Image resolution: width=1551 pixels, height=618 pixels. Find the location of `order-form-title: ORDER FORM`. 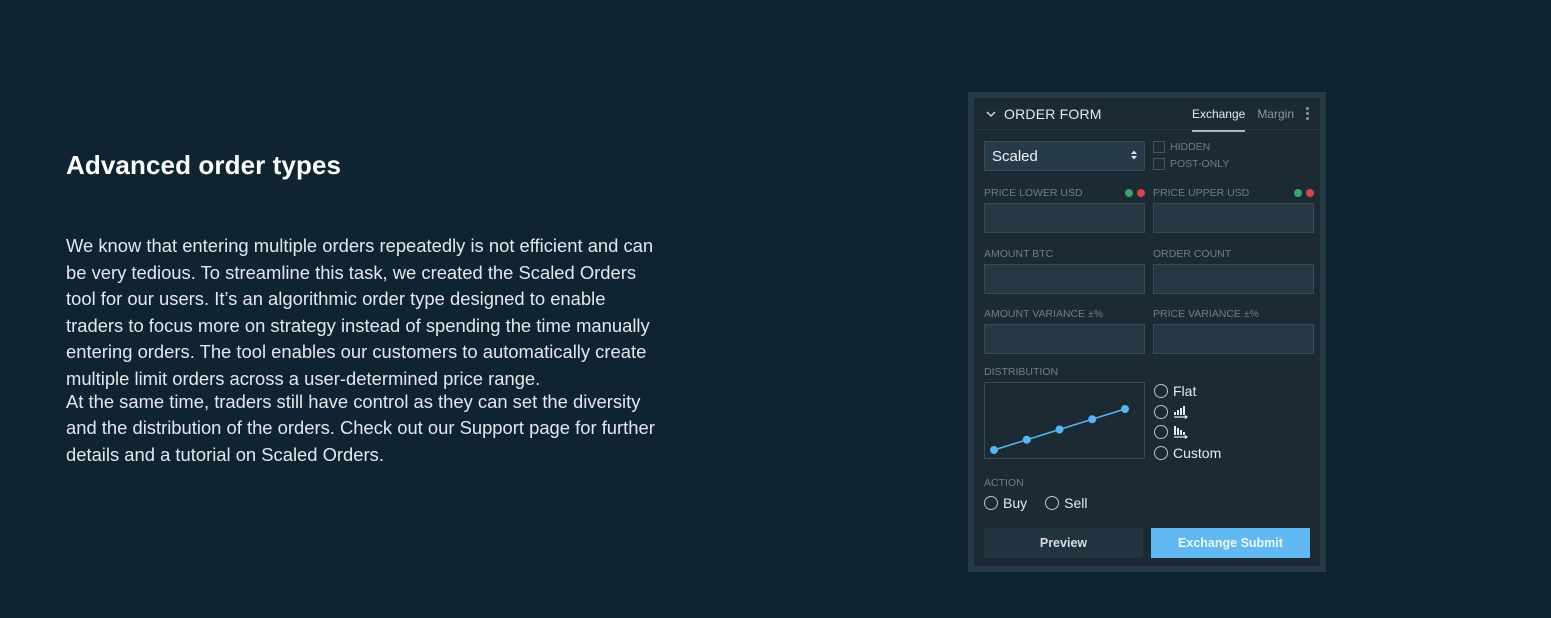

order-form-title: ORDER FORM is located at coordinates (1053, 113).